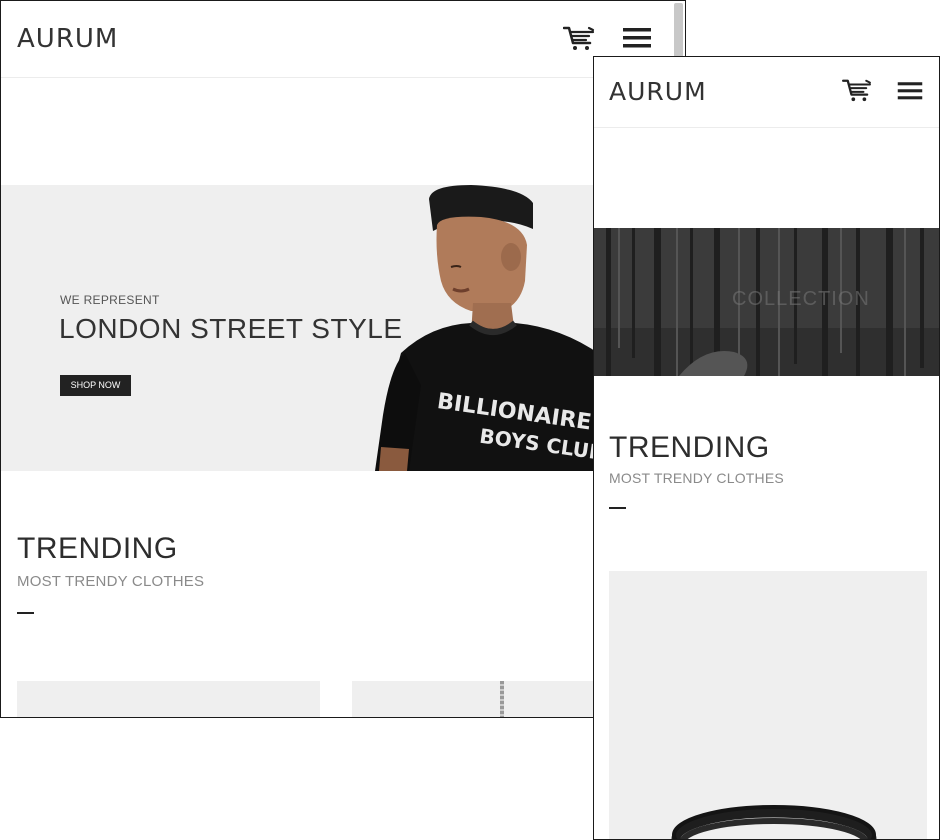 The height and width of the screenshot is (840, 940). What do you see at coordinates (488, 328) in the screenshot?
I see `hero-model-image: BILLIONAIRE BOYS CLUB` at bounding box center [488, 328].